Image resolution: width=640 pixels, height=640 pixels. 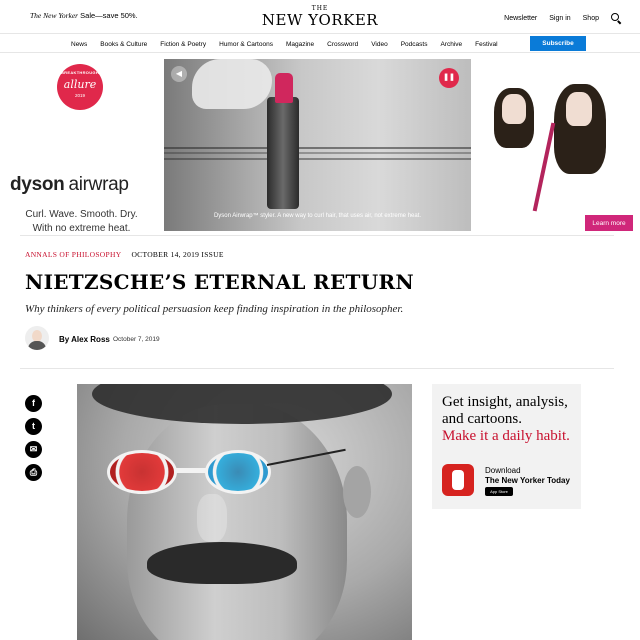 What do you see at coordinates (84, 339) in the screenshot?
I see `author-byline: By Alex Ross` at bounding box center [84, 339].